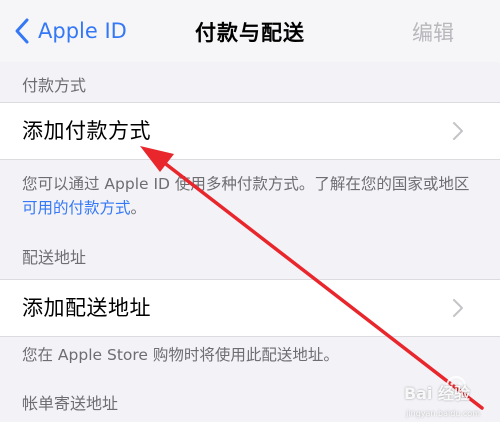 Image resolution: width=500 pixels, height=422 pixels. I want to click on shipping-section-header: 配送地址, so click(54, 257).